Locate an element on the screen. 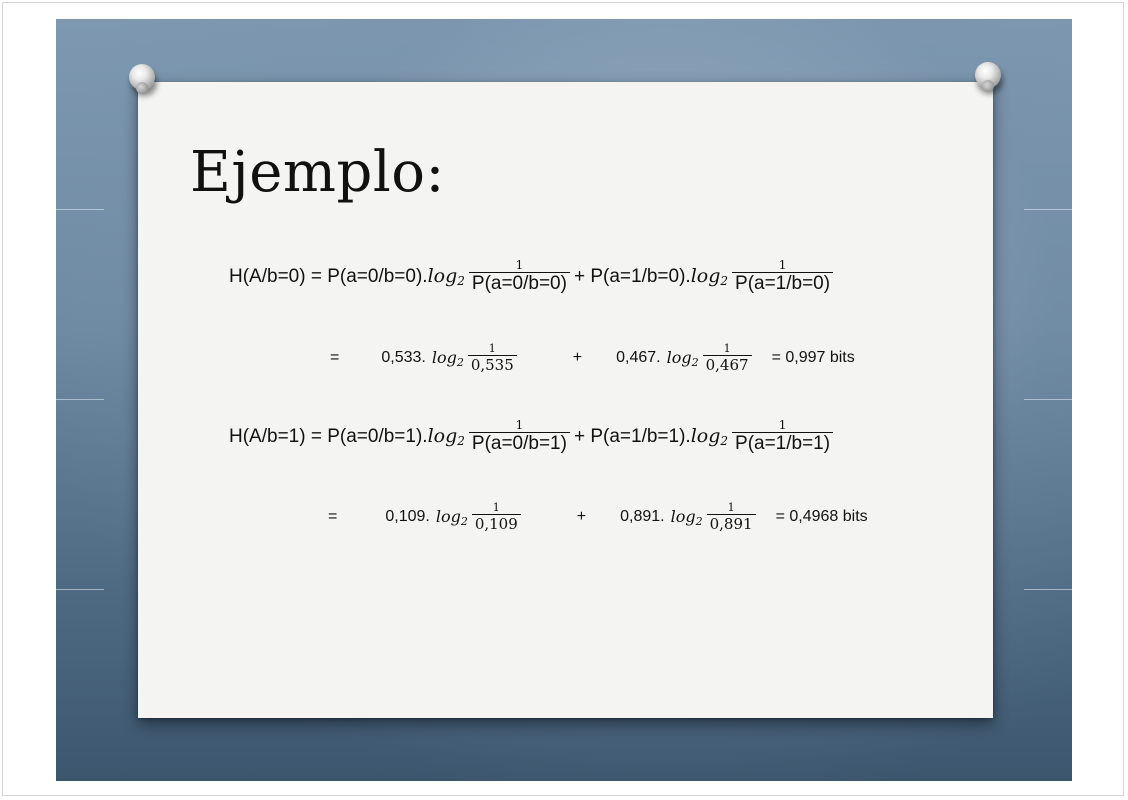  fraction-denominator: P(a=1/b=1) is located at coordinates (783, 443).